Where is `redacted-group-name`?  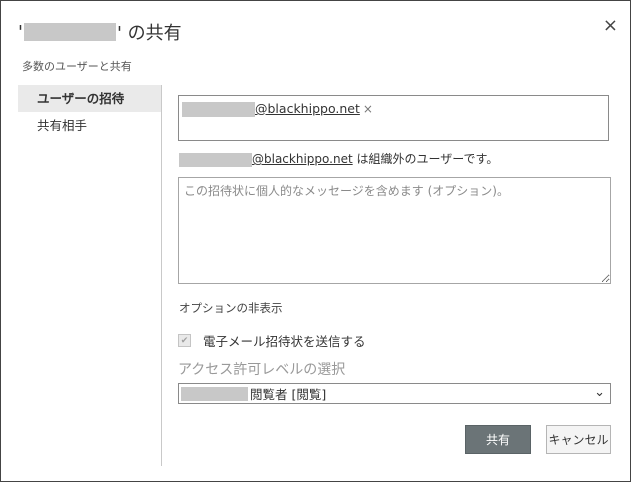 redacted-group-name is located at coordinates (214, 393).